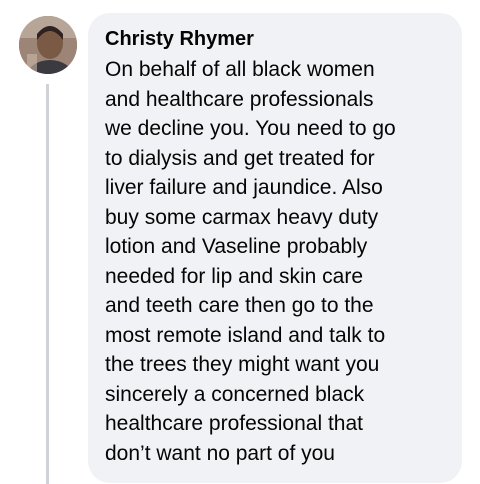 The width and height of the screenshot is (480, 484). I want to click on comment-line: sincerely a concerned black, so click(235, 394).